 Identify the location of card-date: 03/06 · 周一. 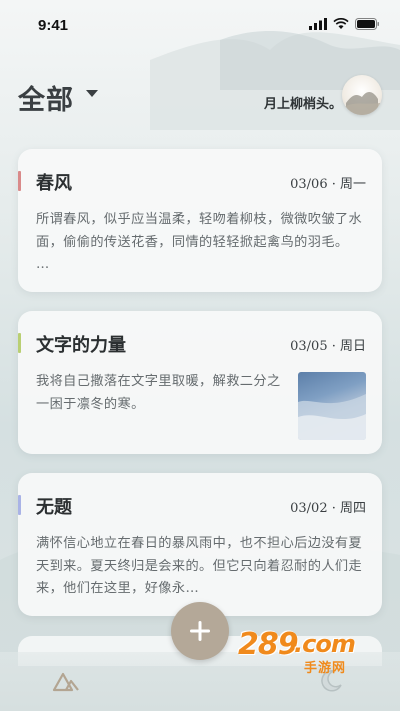
(328, 184).